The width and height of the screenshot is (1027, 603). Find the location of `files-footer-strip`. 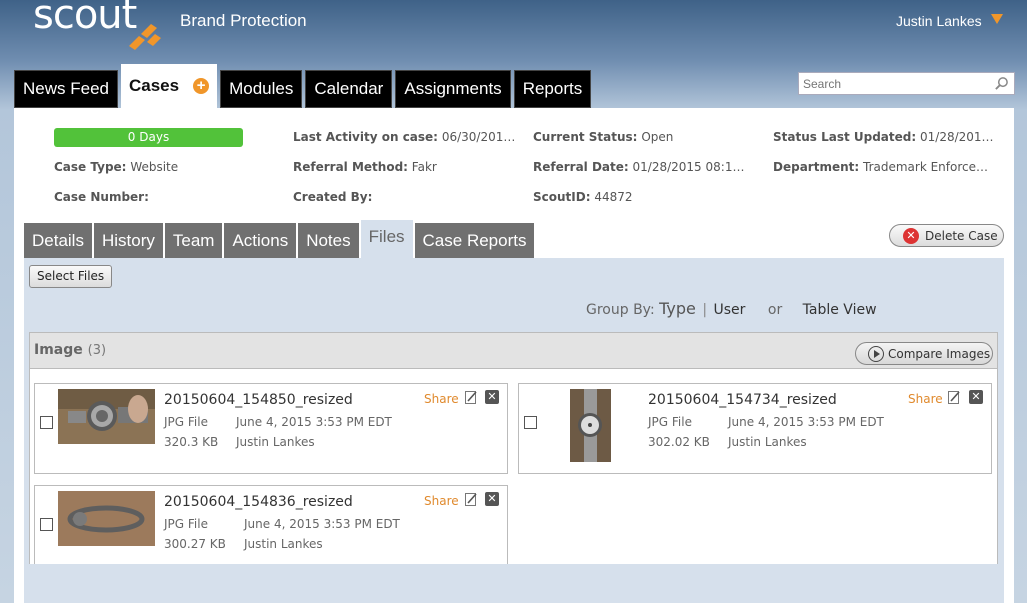

files-footer-strip is located at coordinates (513, 583).